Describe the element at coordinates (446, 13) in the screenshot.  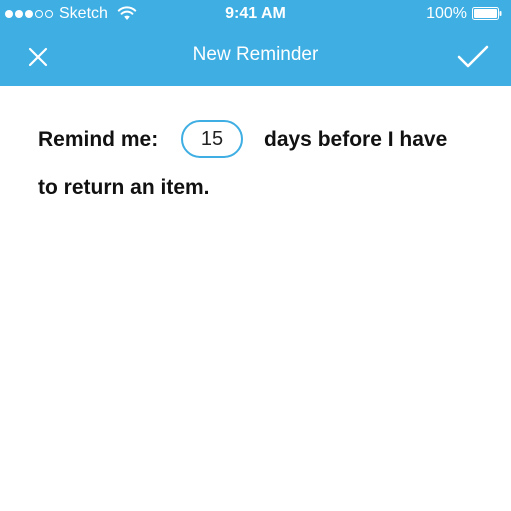
I see `battery-percentage: 100%` at that location.